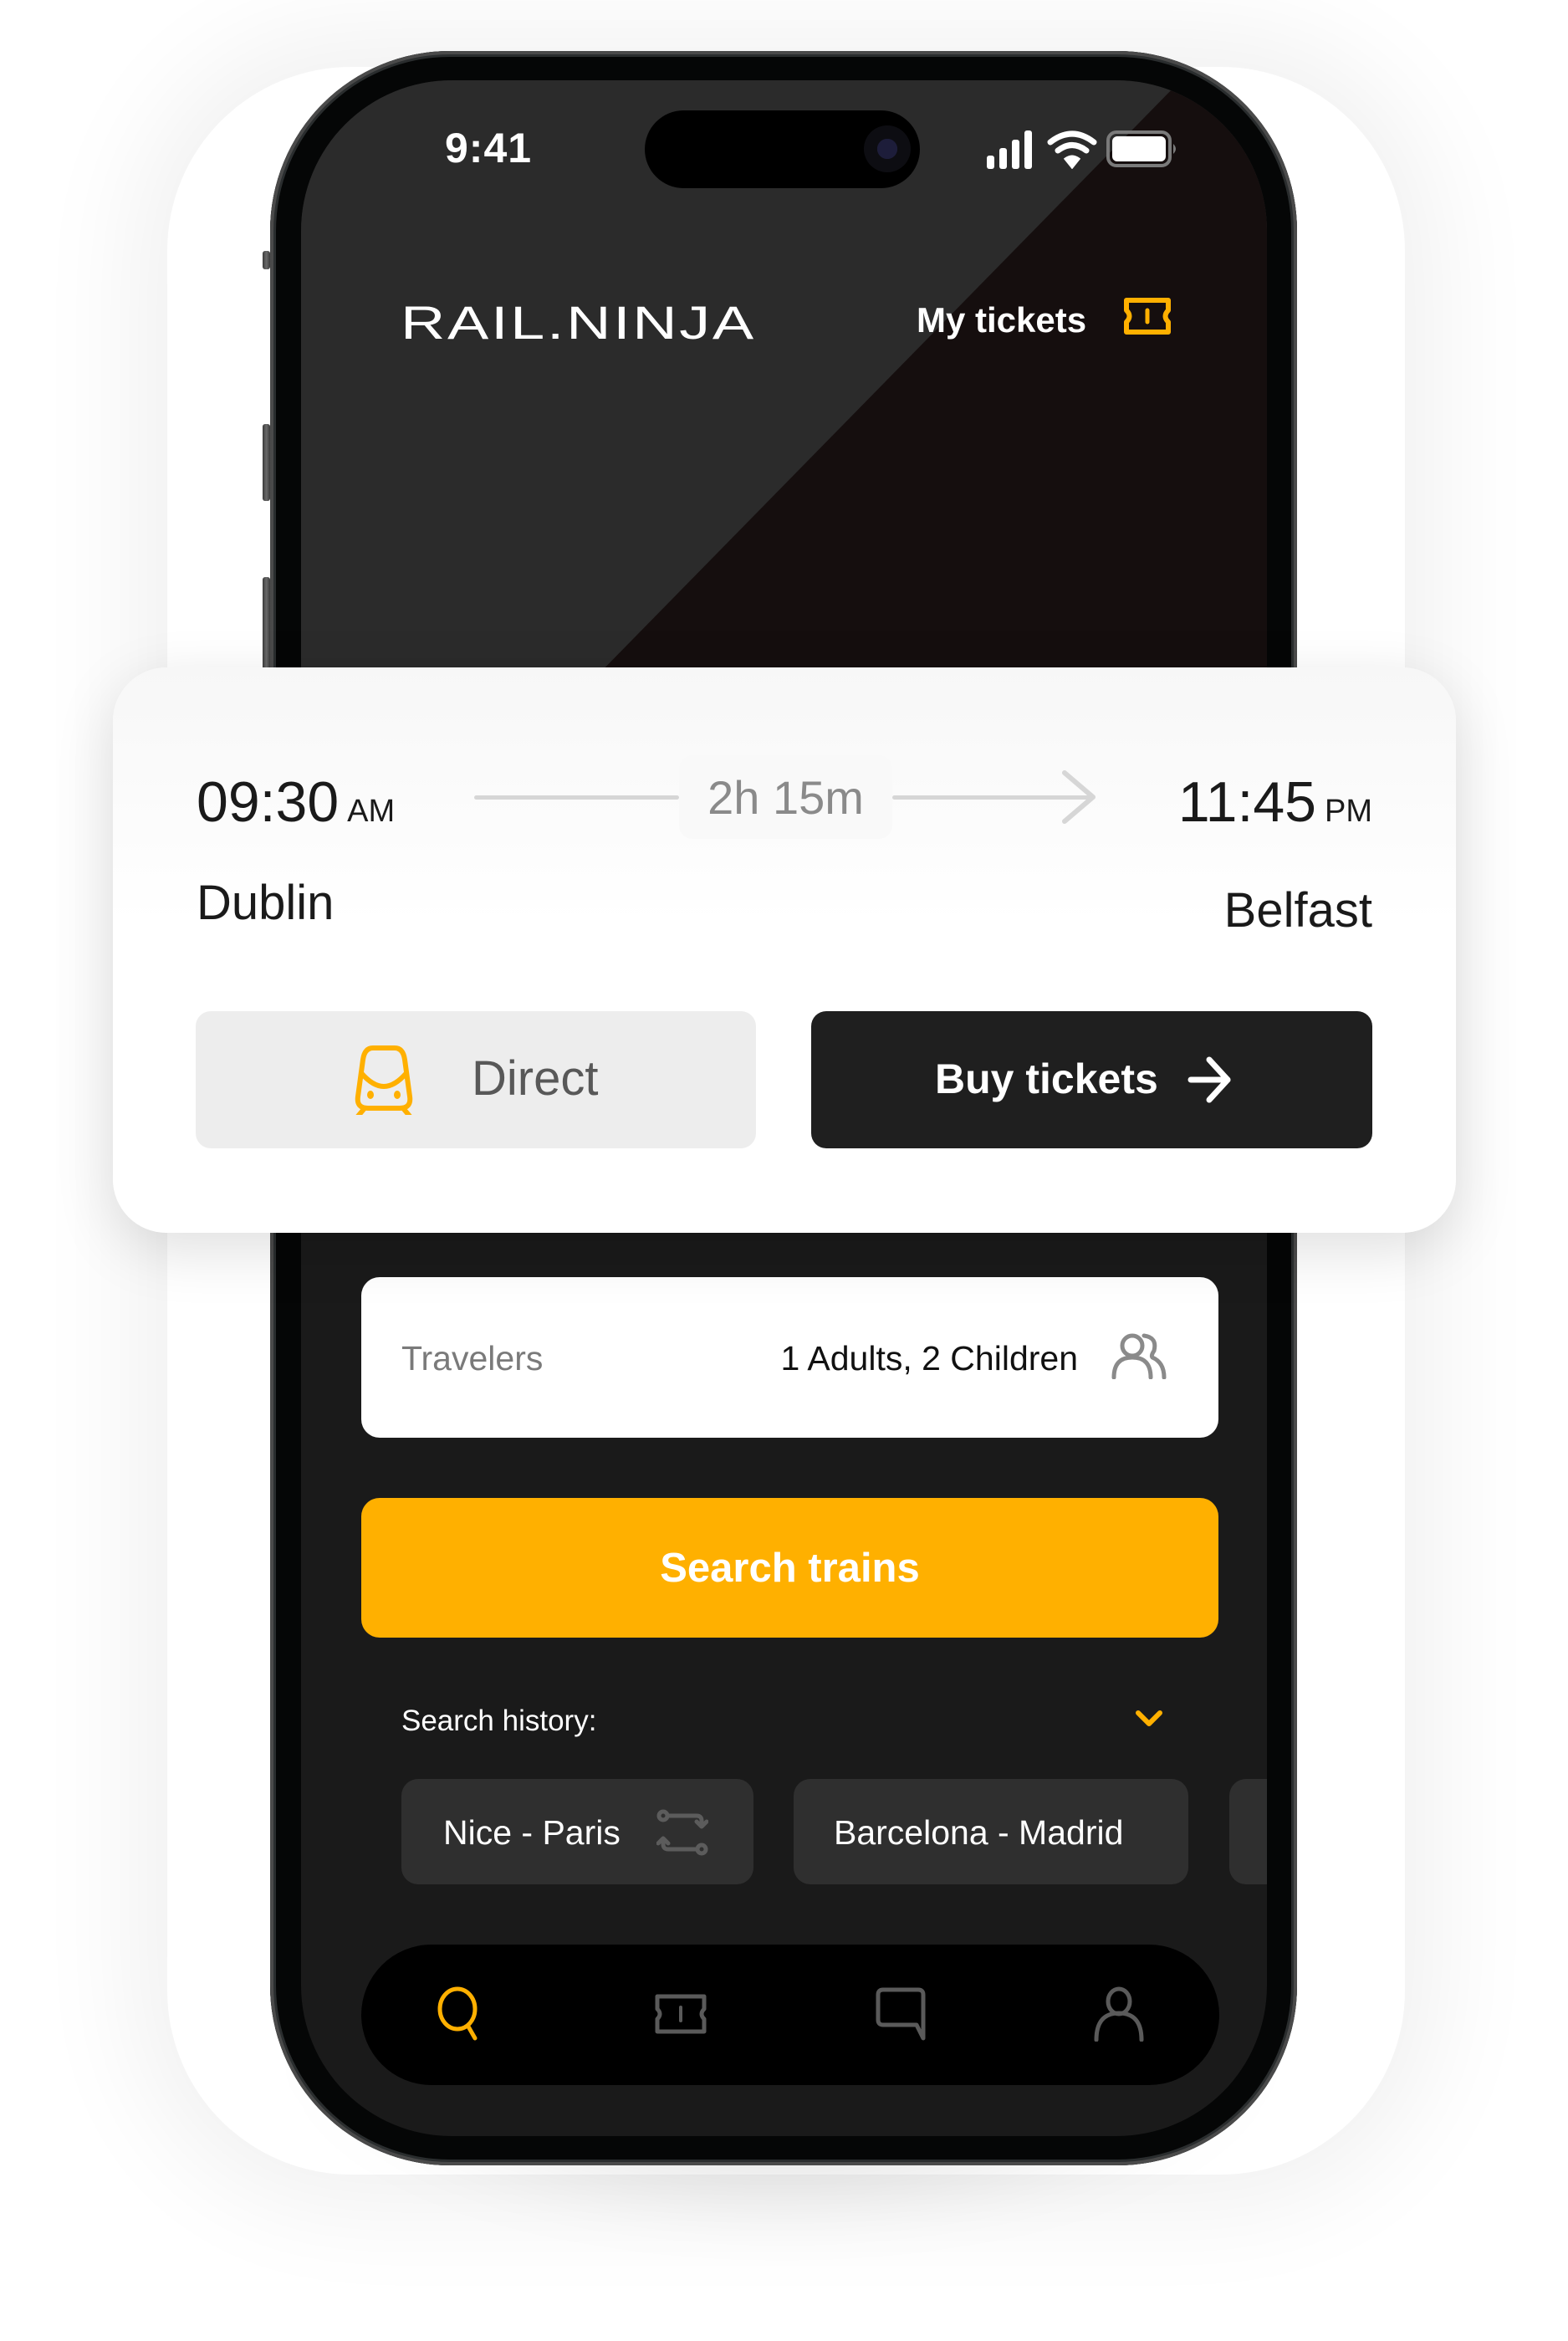  I want to click on direct-button: Direct, so click(476, 1079).